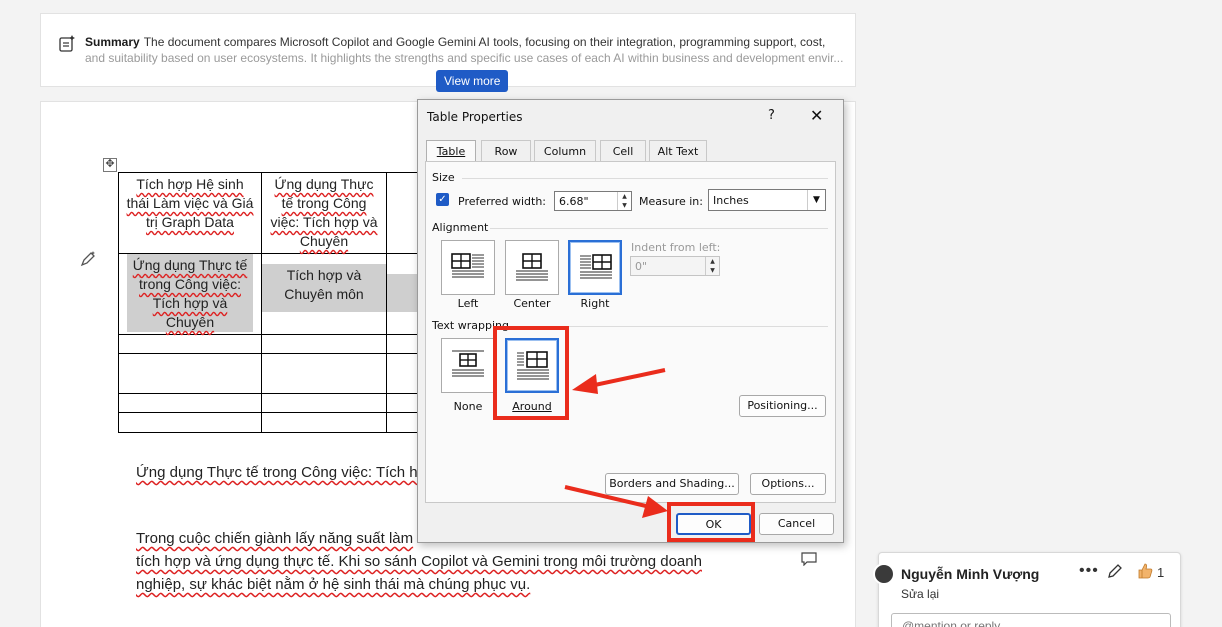 This screenshot has width=1222, height=627. I want to click on align-left-label: Left, so click(468, 303).